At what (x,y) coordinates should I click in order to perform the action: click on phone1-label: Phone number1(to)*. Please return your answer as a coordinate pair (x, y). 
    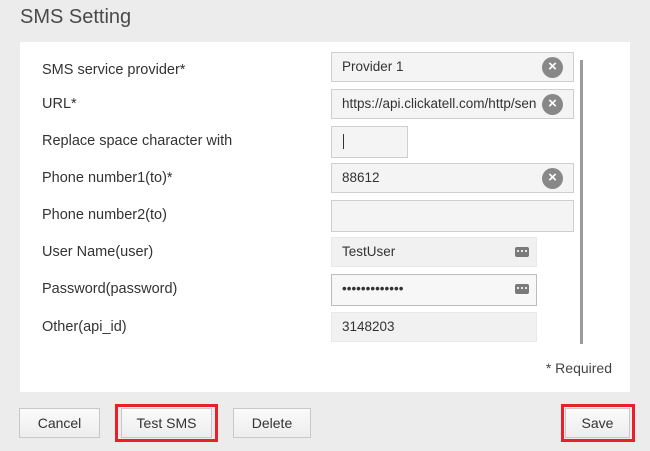
    Looking at the image, I should click on (107, 178).